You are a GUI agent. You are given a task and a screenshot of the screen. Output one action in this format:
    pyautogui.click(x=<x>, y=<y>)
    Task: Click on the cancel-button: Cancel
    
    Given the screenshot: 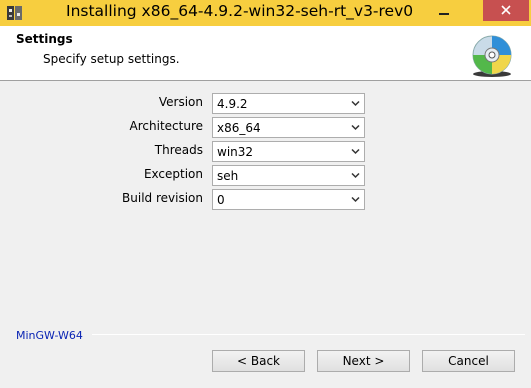 What is the action you would take?
    pyautogui.click(x=468, y=361)
    